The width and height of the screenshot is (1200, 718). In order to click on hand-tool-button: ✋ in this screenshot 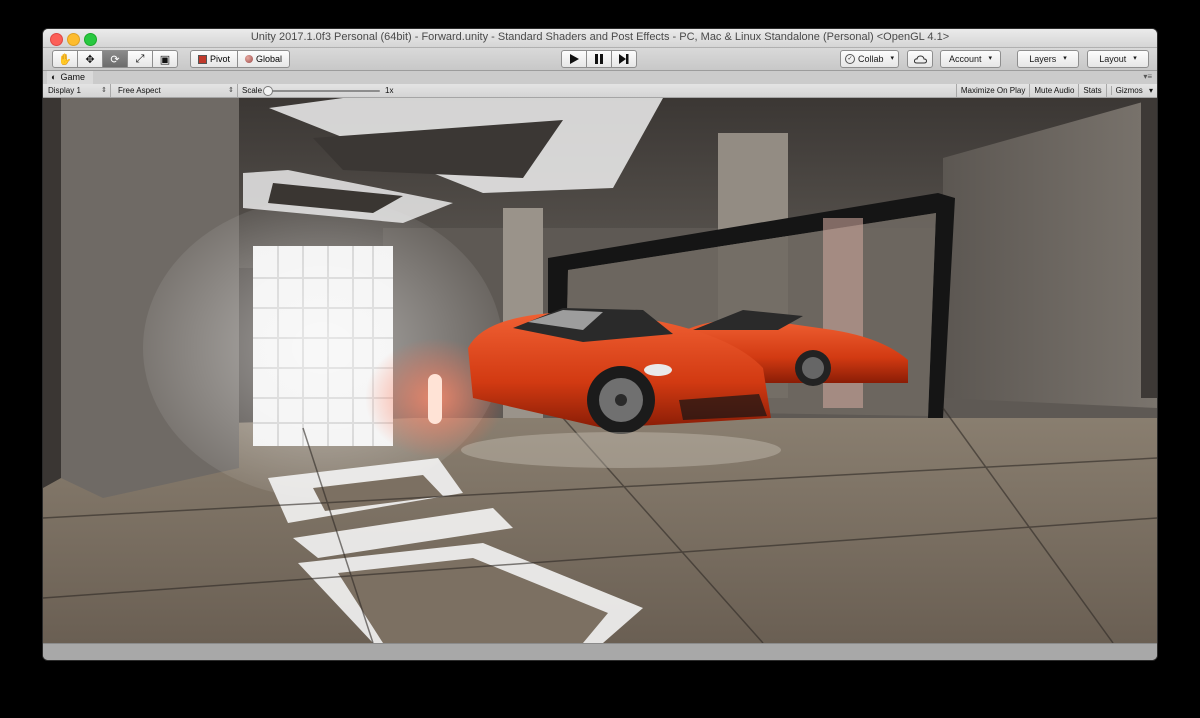, I will do `click(65, 59)`.